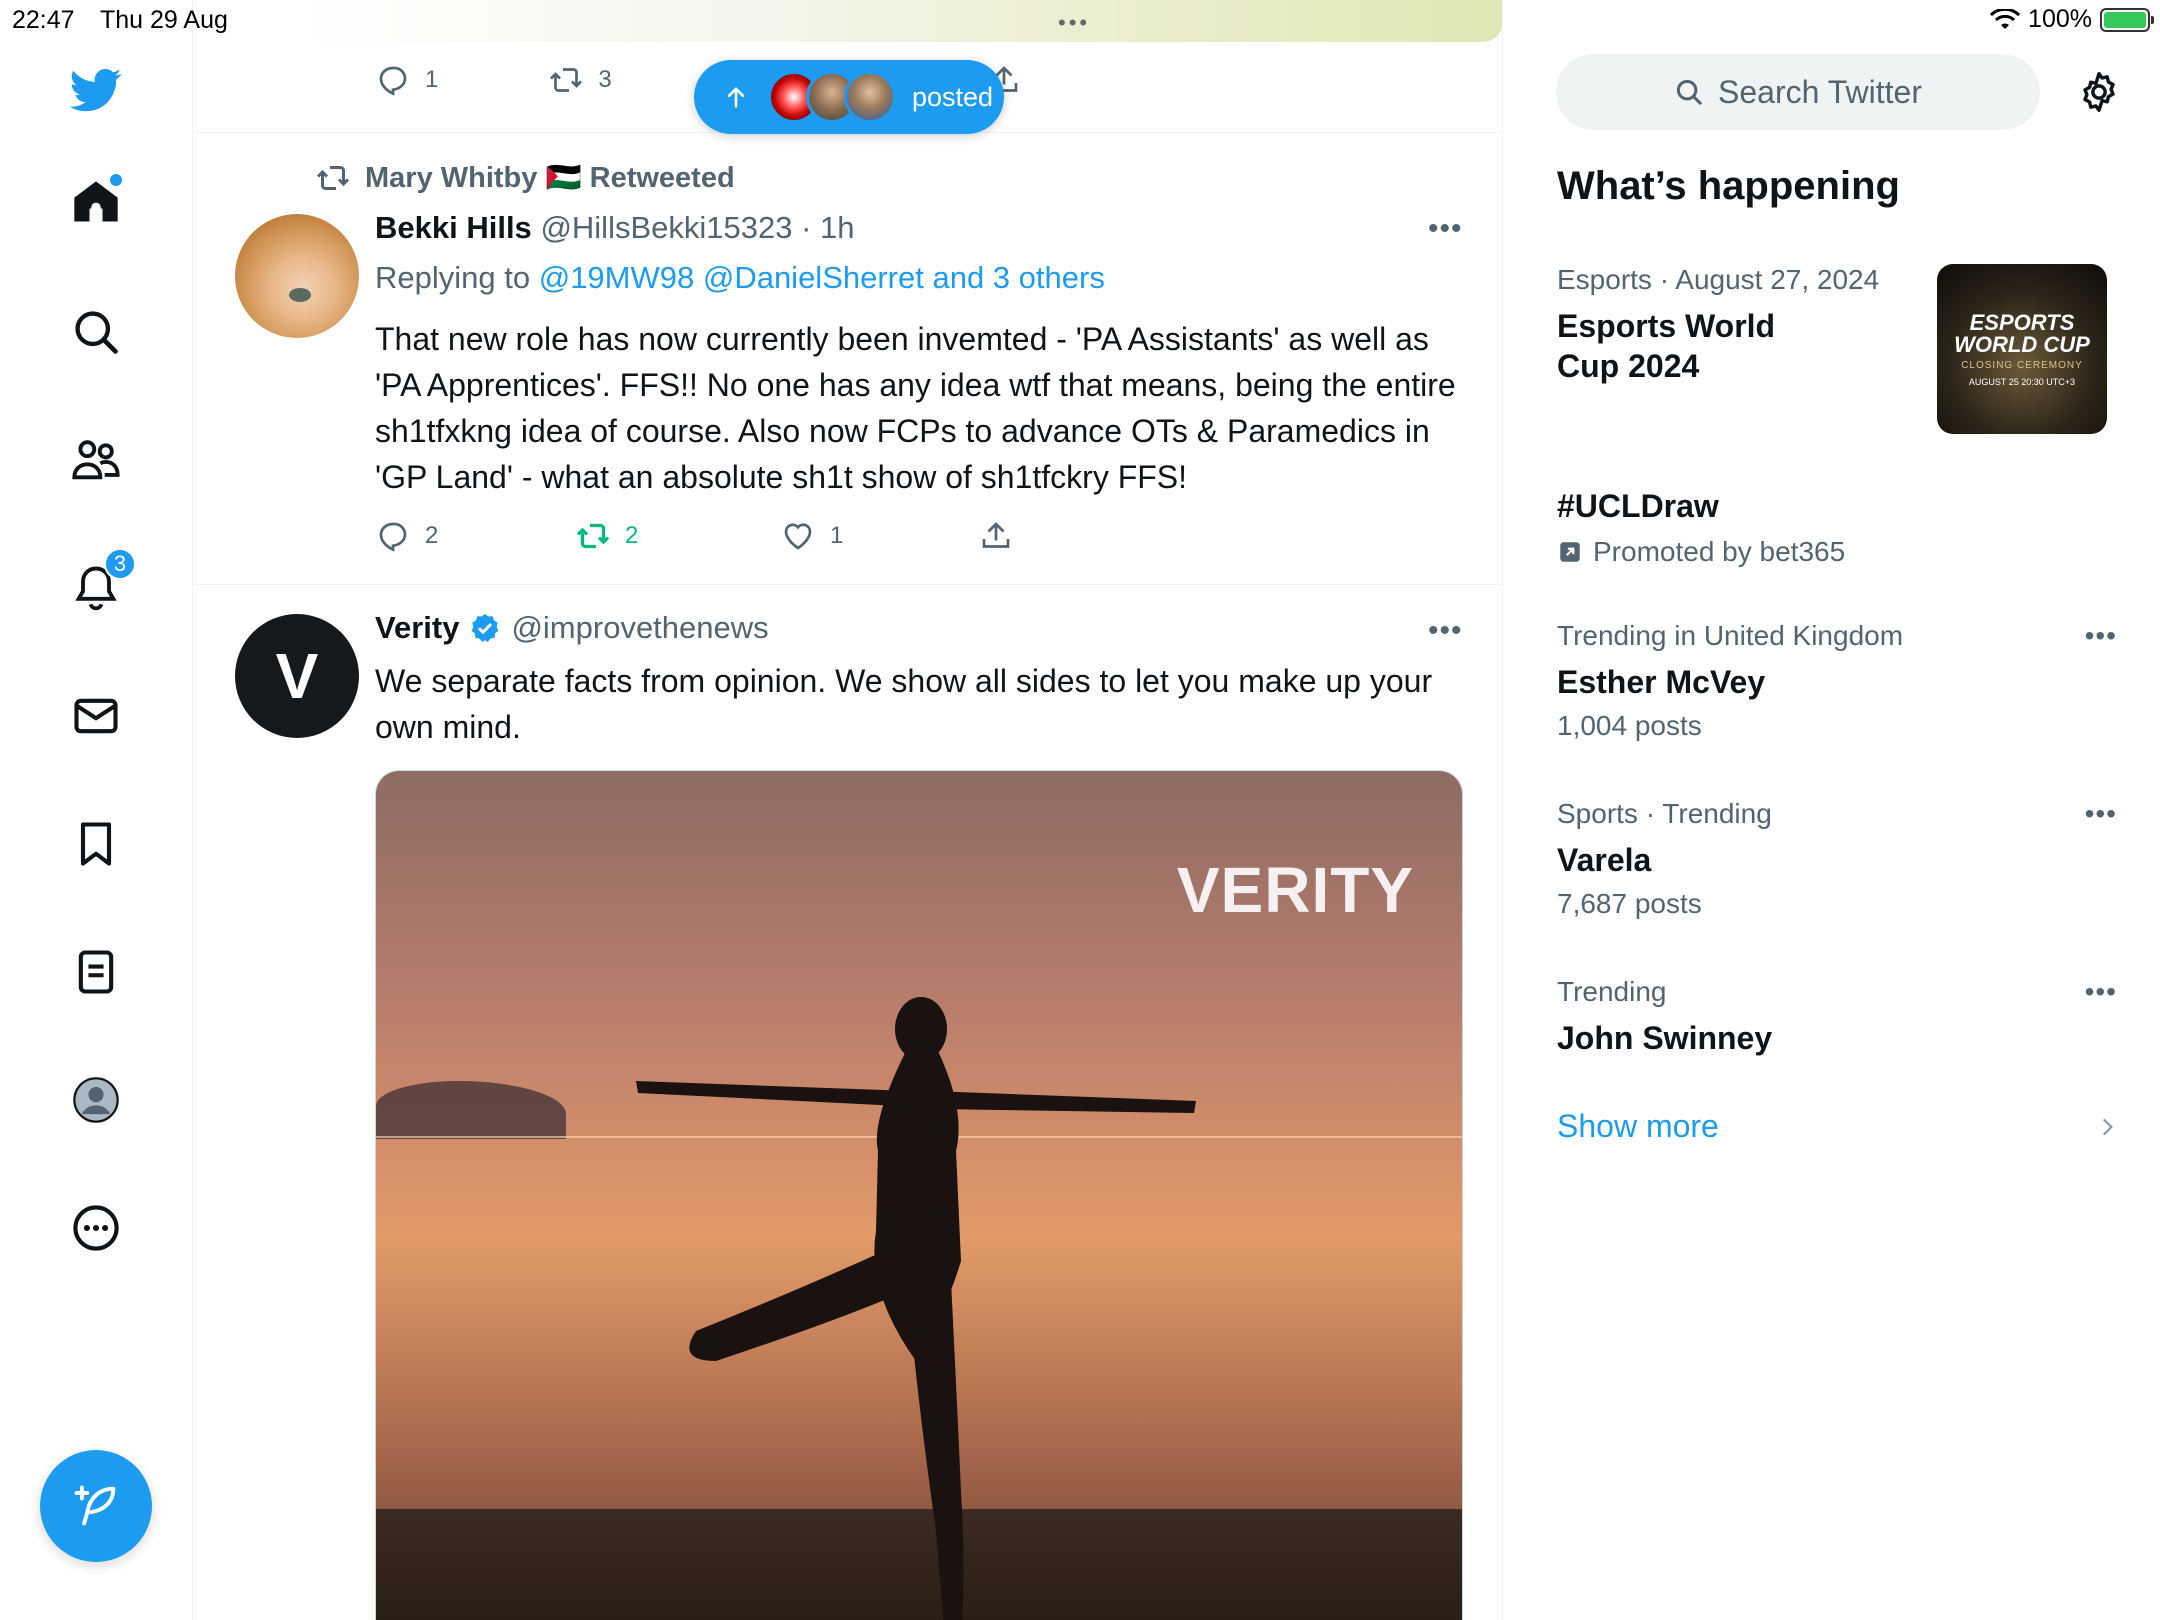 This screenshot has height=1620, width=2160. What do you see at coordinates (1665, 1038) in the screenshot?
I see `trend-title: John Swinney` at bounding box center [1665, 1038].